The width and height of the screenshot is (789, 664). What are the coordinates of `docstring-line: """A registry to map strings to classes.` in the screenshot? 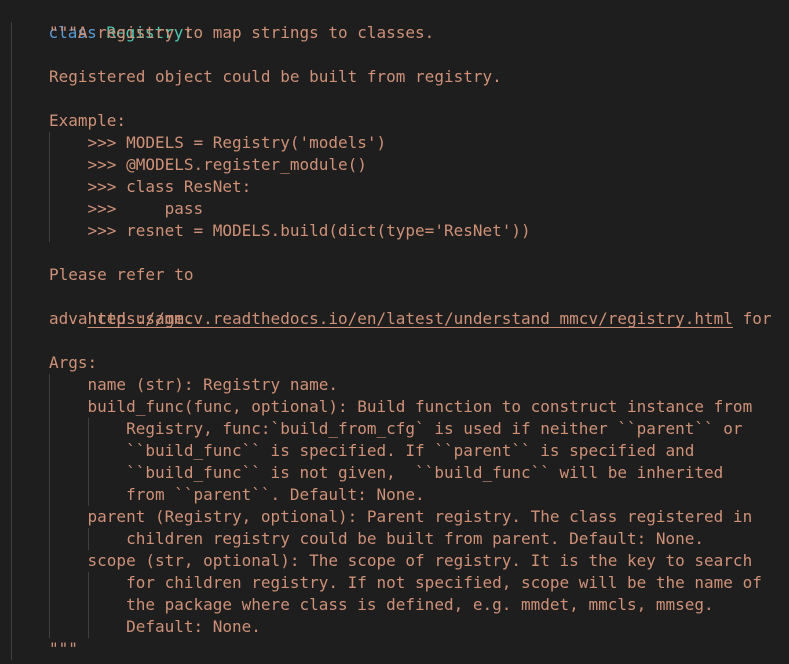 It's located at (242, 32).